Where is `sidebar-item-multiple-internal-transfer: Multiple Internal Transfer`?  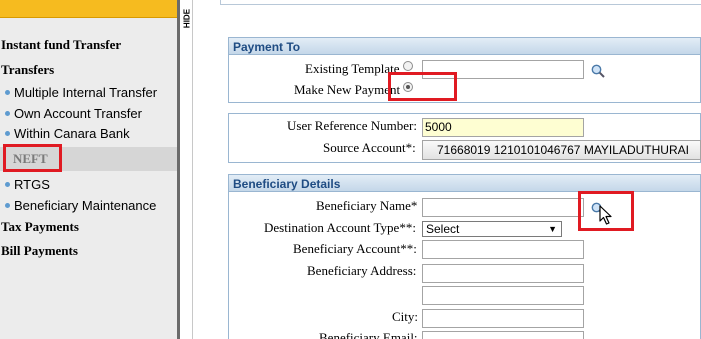
sidebar-item-multiple-internal-transfer: Multiple Internal Transfer is located at coordinates (81, 92).